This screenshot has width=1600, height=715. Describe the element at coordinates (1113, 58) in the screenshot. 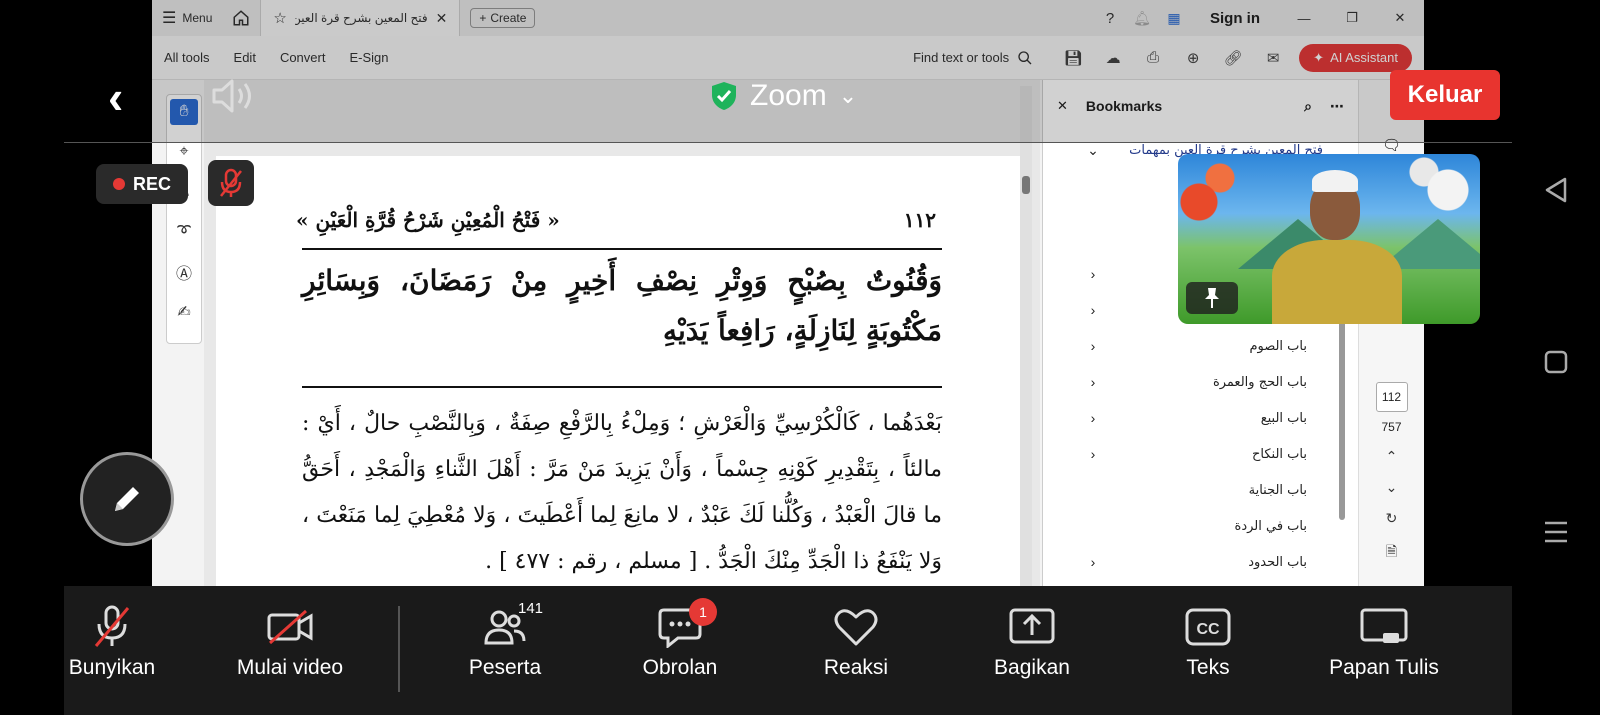

I see `cloud-upload-icon: ☁︎` at that location.